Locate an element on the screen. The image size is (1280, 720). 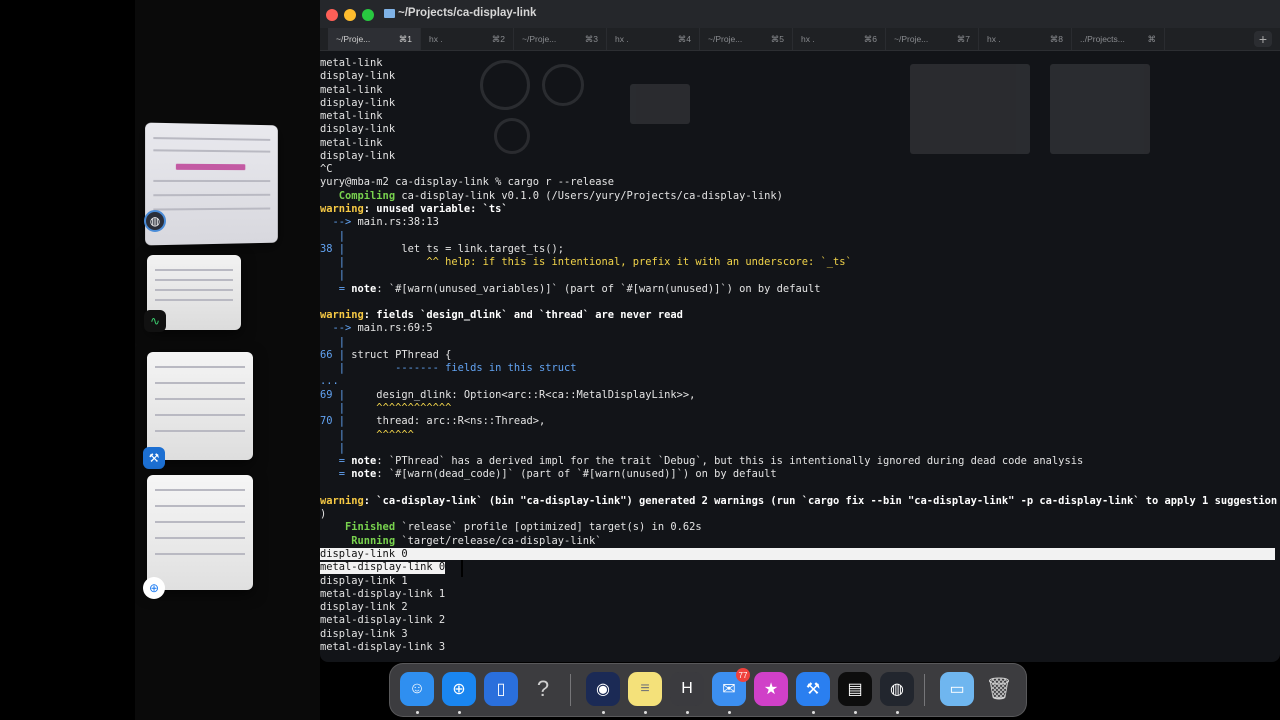
dock-glyph: ◍ is located at coordinates (897, 689).